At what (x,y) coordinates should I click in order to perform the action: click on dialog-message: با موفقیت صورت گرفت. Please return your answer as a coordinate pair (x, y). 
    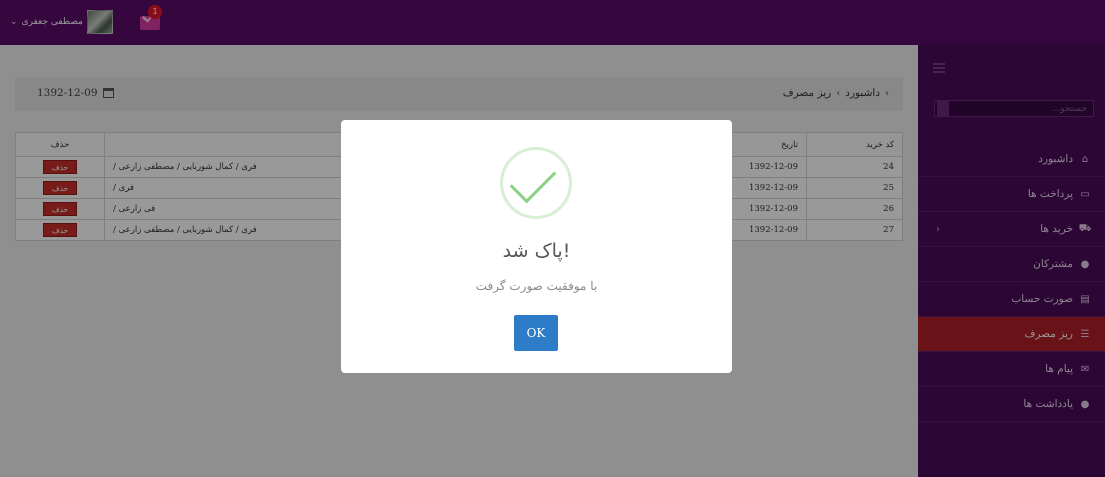
    Looking at the image, I should click on (536, 286).